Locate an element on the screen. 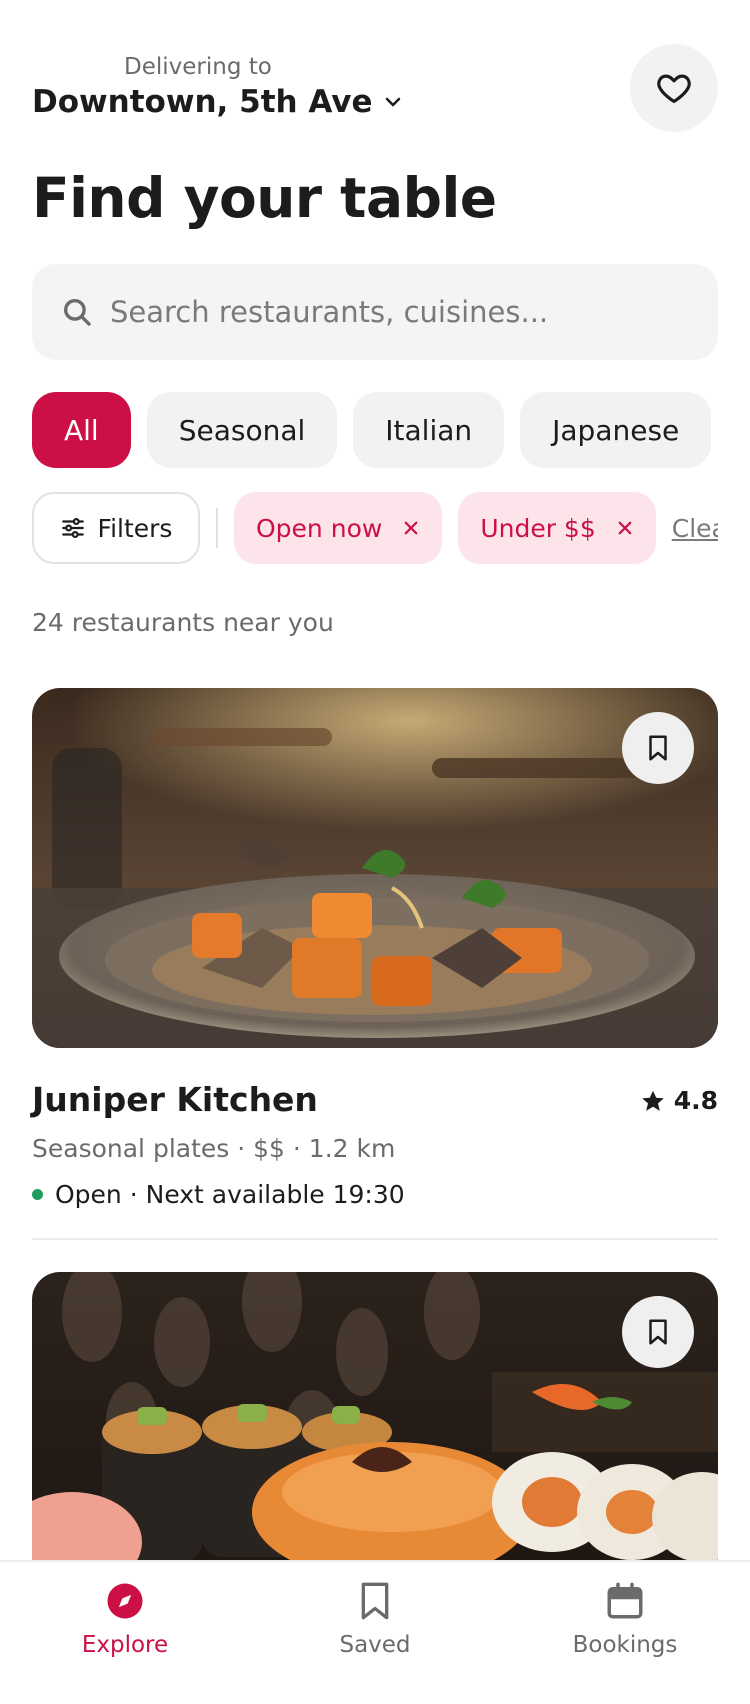  rating-value: 4.8 is located at coordinates (695, 1100).